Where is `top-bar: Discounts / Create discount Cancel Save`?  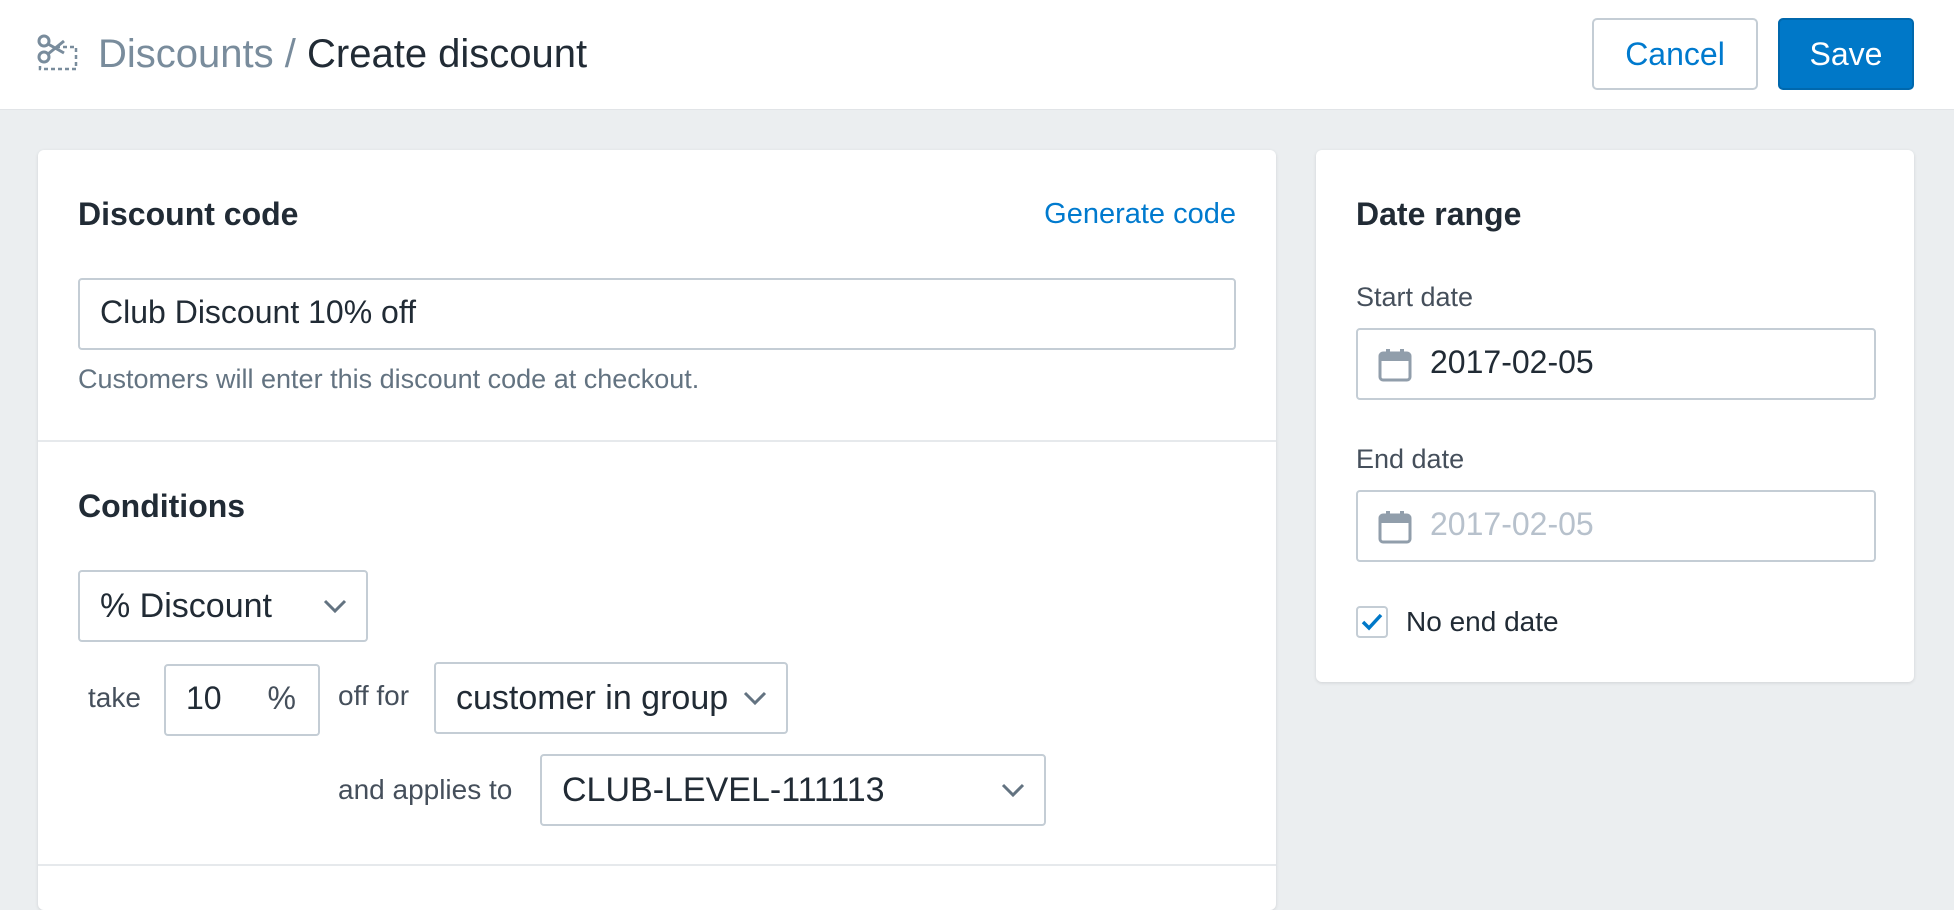 top-bar: Discounts / Create discount Cancel Save is located at coordinates (977, 55).